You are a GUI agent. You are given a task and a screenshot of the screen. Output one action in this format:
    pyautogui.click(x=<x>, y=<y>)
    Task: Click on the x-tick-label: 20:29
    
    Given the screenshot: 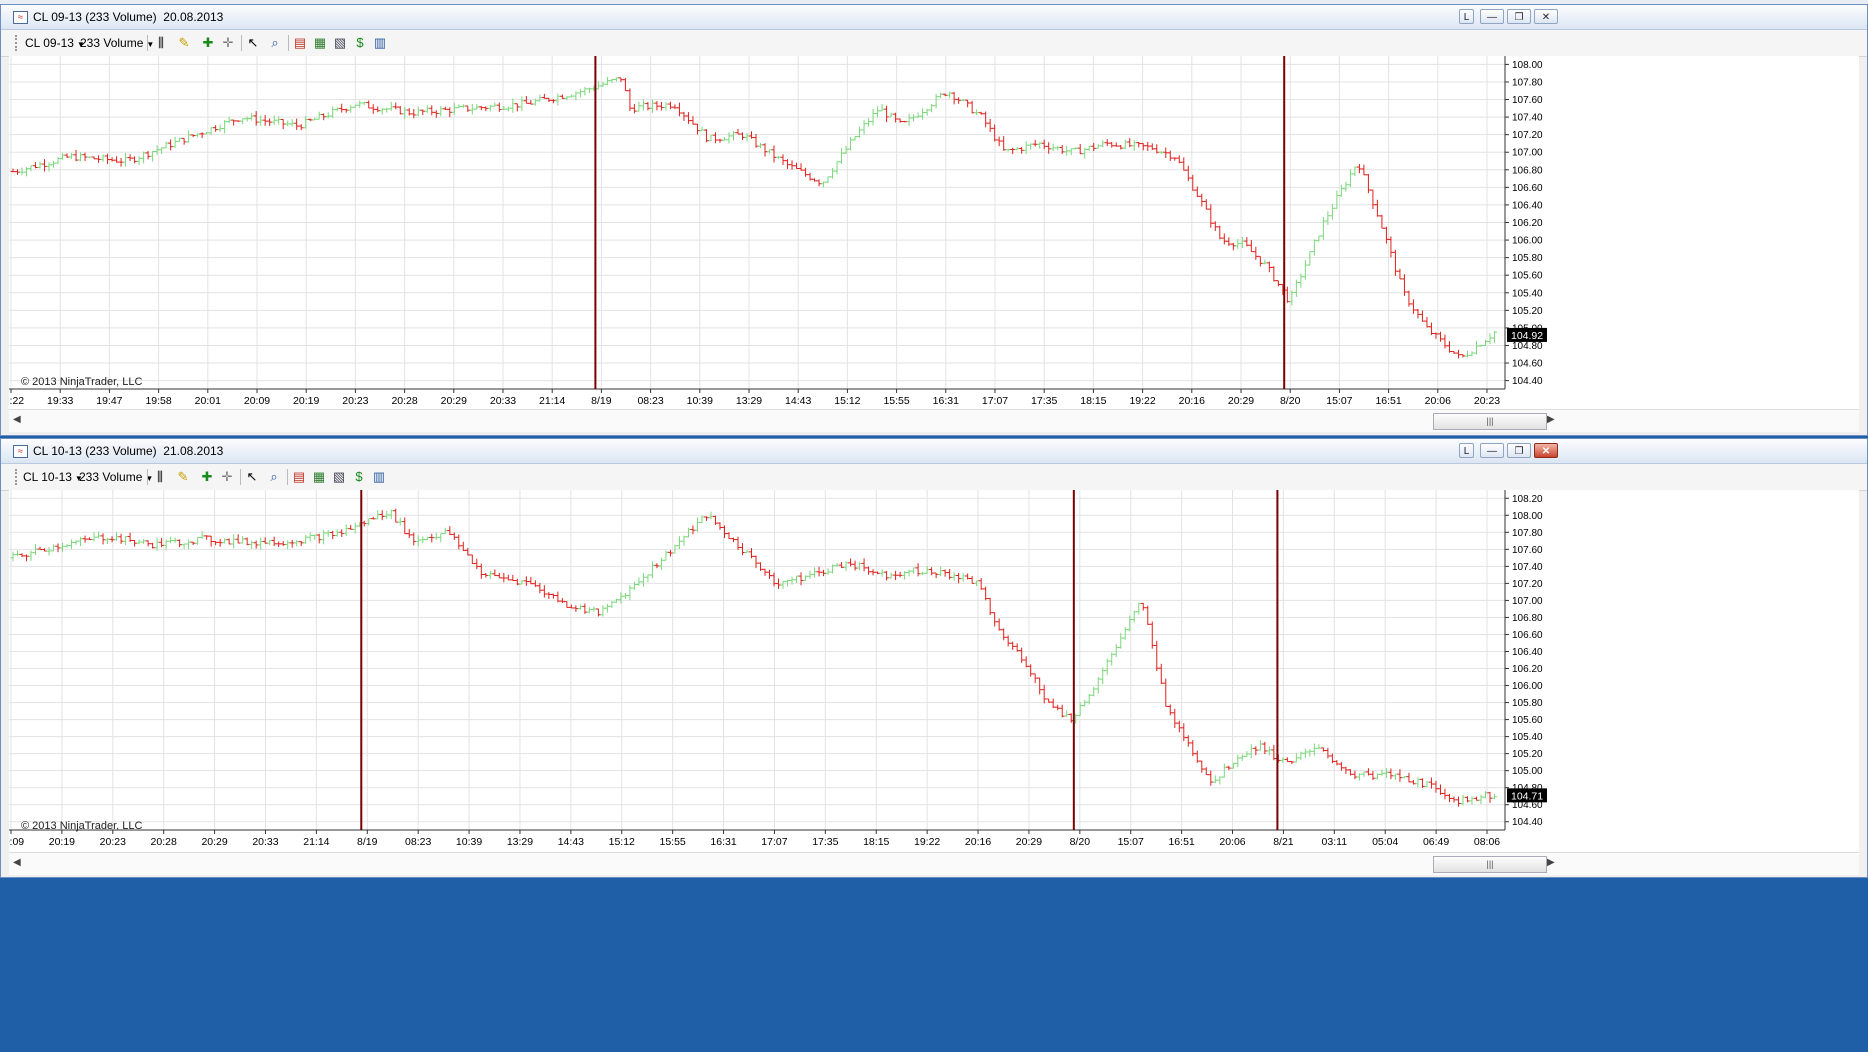 What is the action you would take?
    pyautogui.click(x=1241, y=401)
    